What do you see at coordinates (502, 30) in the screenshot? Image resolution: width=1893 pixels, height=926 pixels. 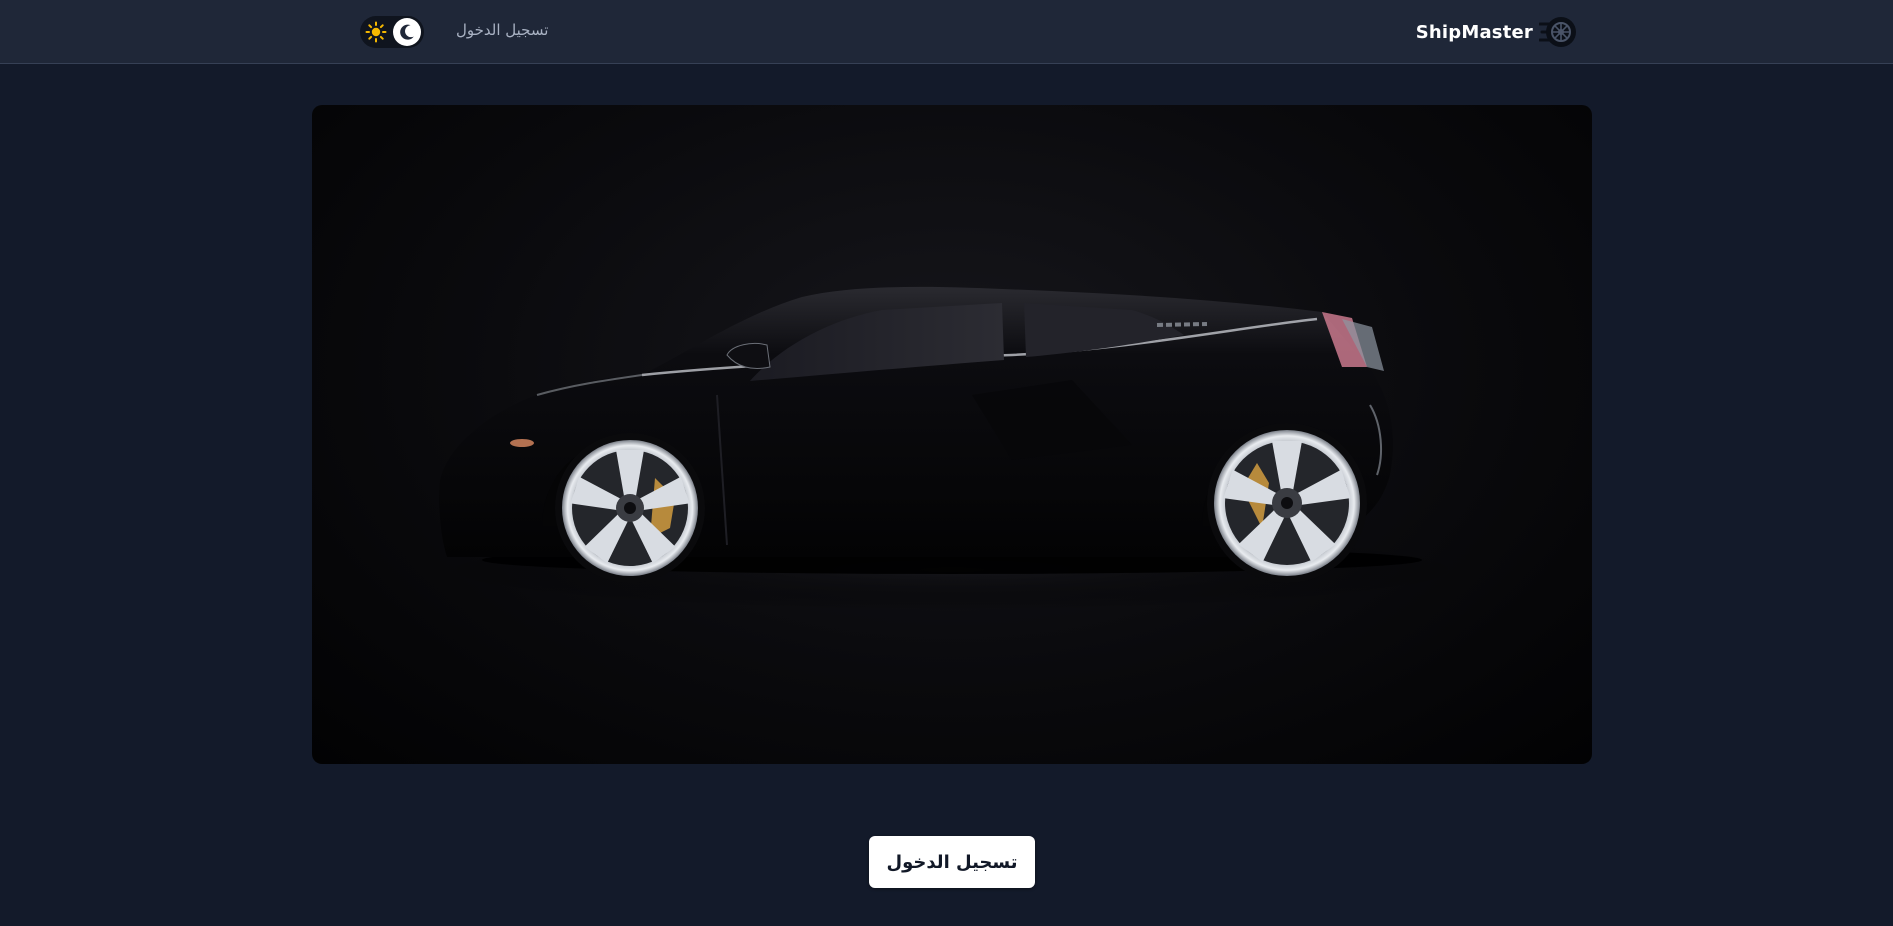 I see `nav-login-link: تسجيل الدخول` at bounding box center [502, 30].